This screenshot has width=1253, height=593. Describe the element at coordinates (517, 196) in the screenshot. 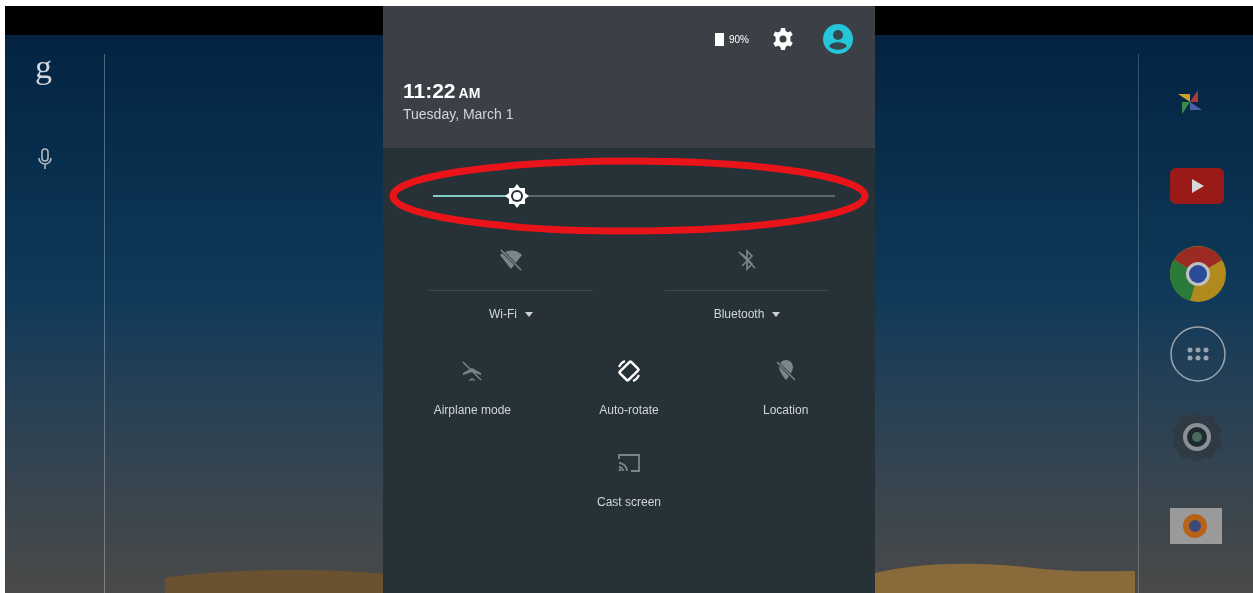

I see `brightness-thumb-icon` at that location.